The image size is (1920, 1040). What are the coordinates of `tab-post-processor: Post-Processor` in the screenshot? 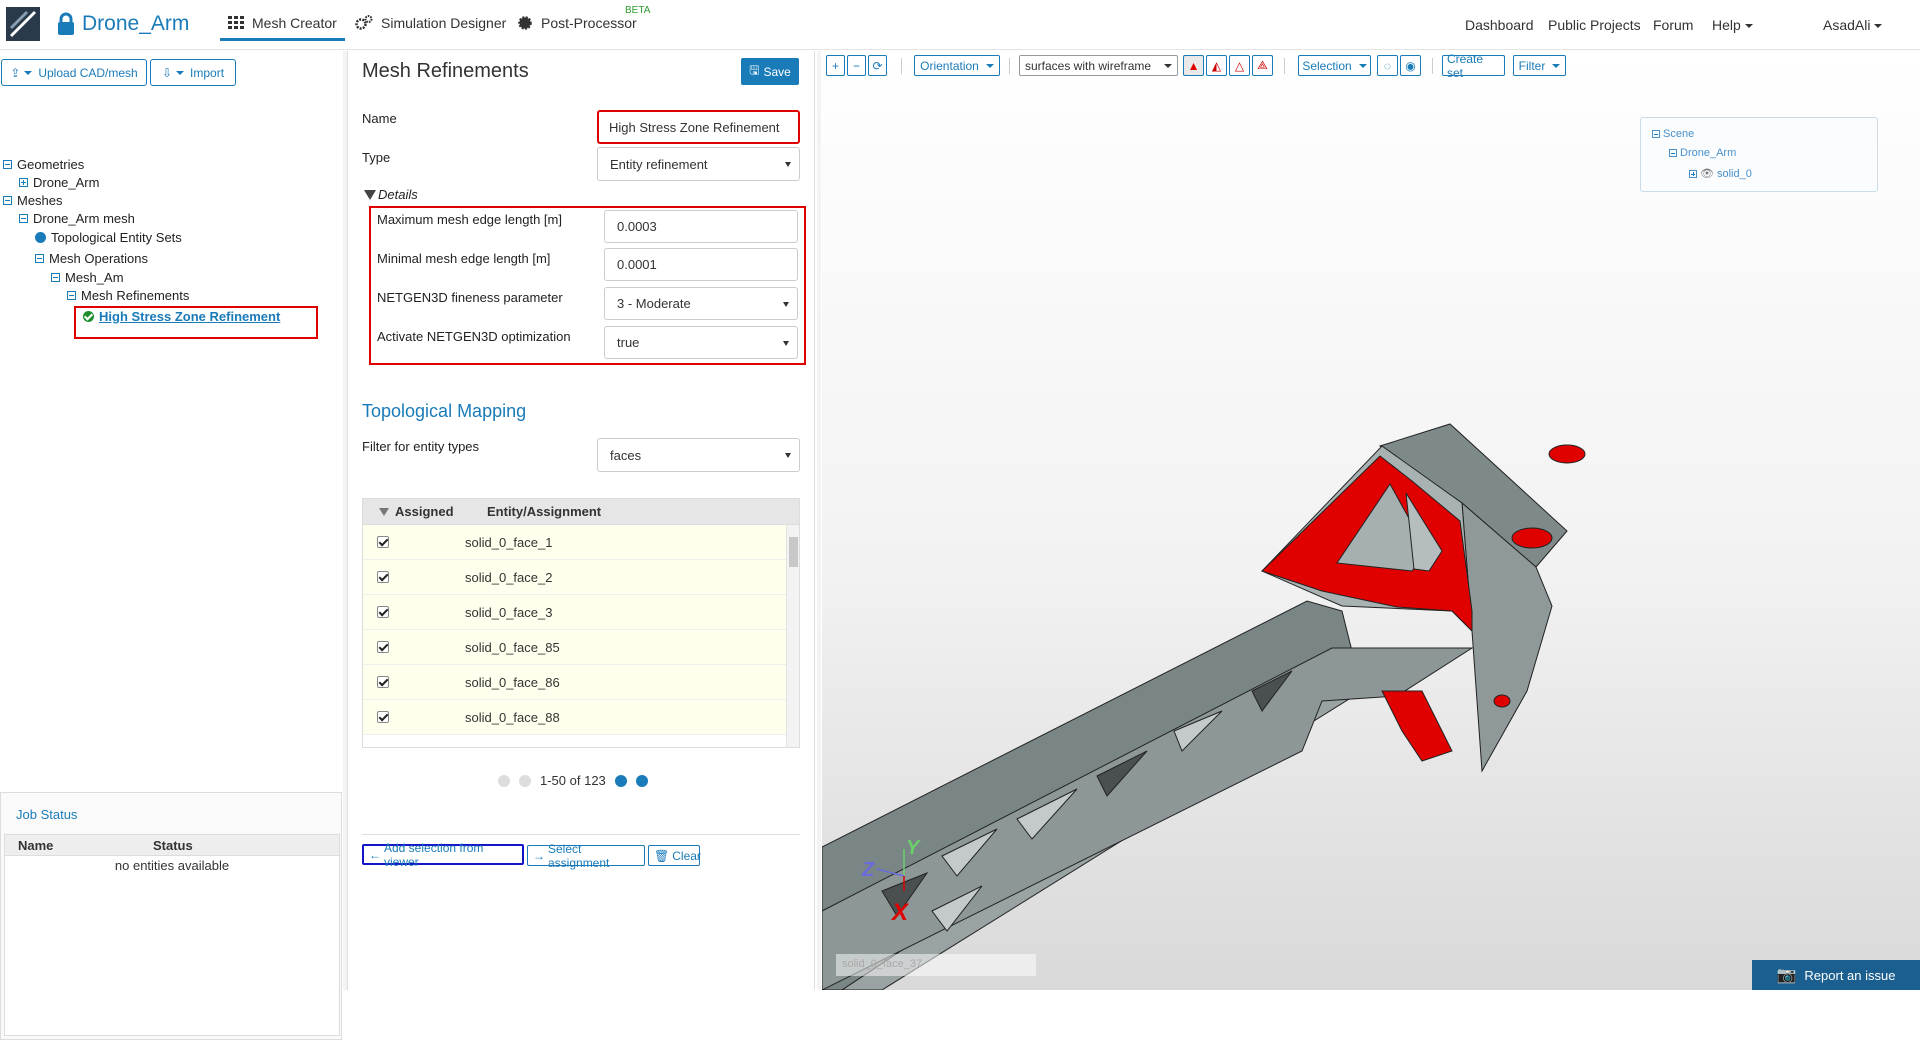 It's located at (577, 23).